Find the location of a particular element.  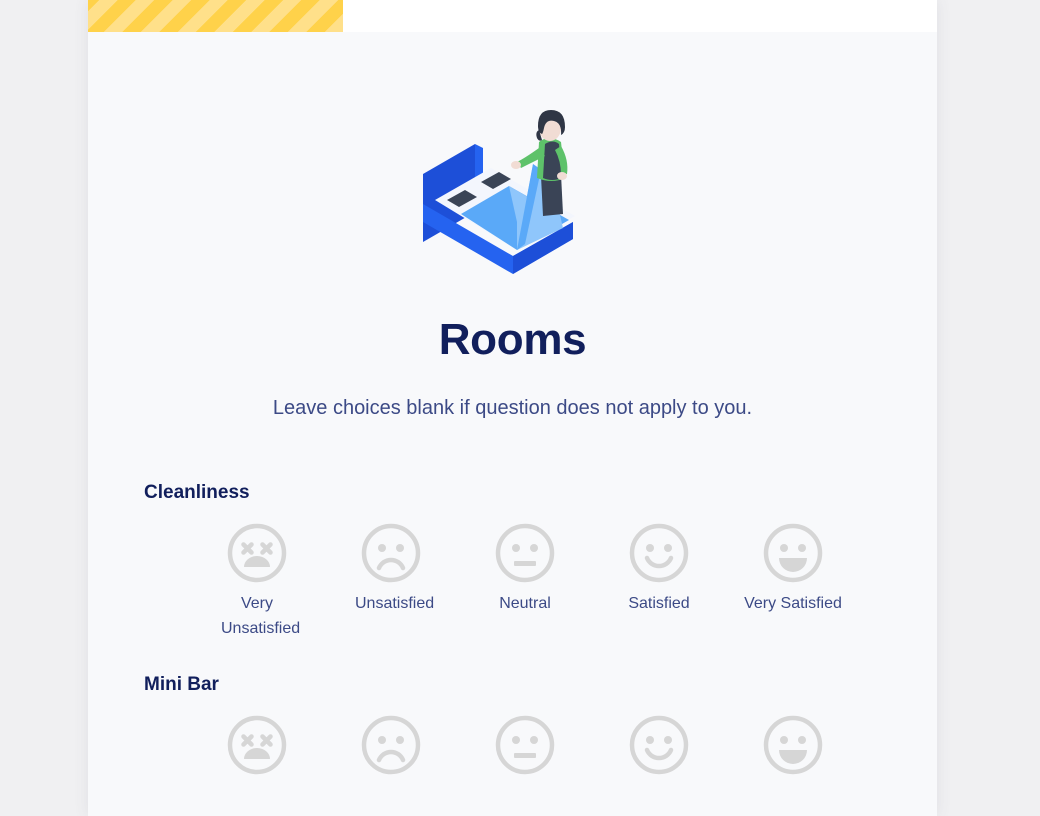

question-label: Mini Bar is located at coordinates (181, 684).